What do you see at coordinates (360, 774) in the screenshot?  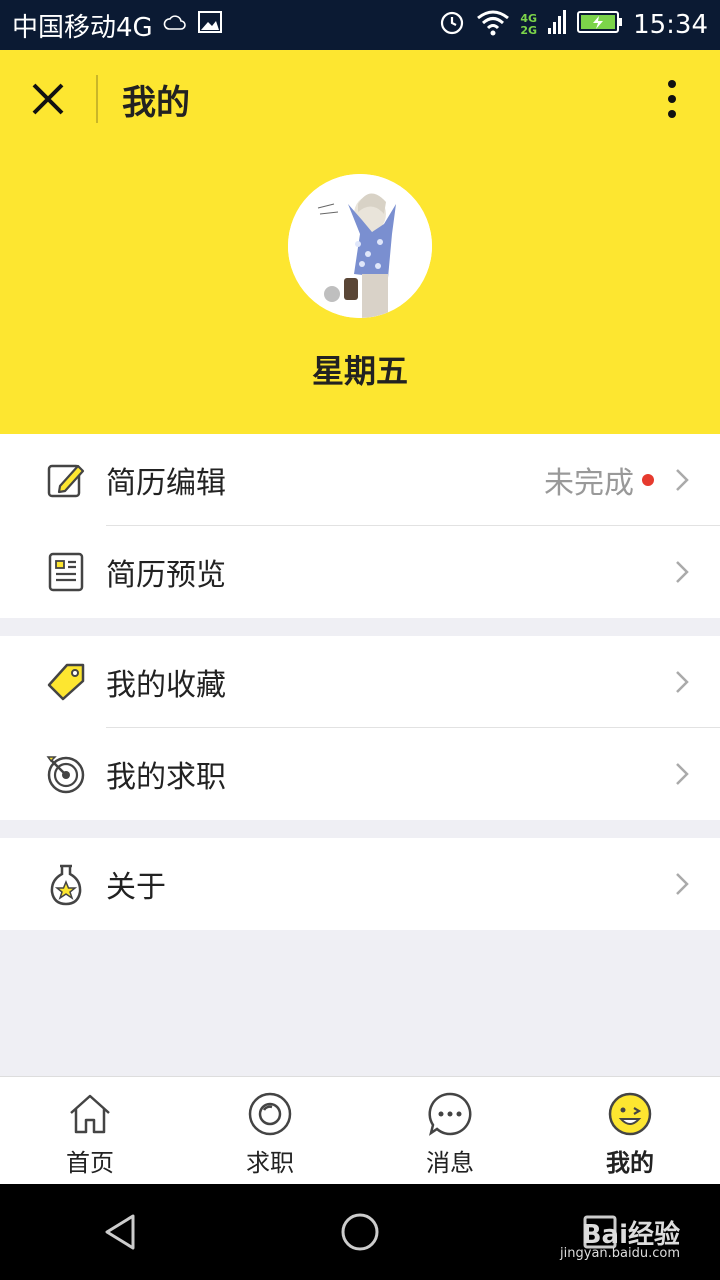 I see `menu-item-applications: 我的求职` at bounding box center [360, 774].